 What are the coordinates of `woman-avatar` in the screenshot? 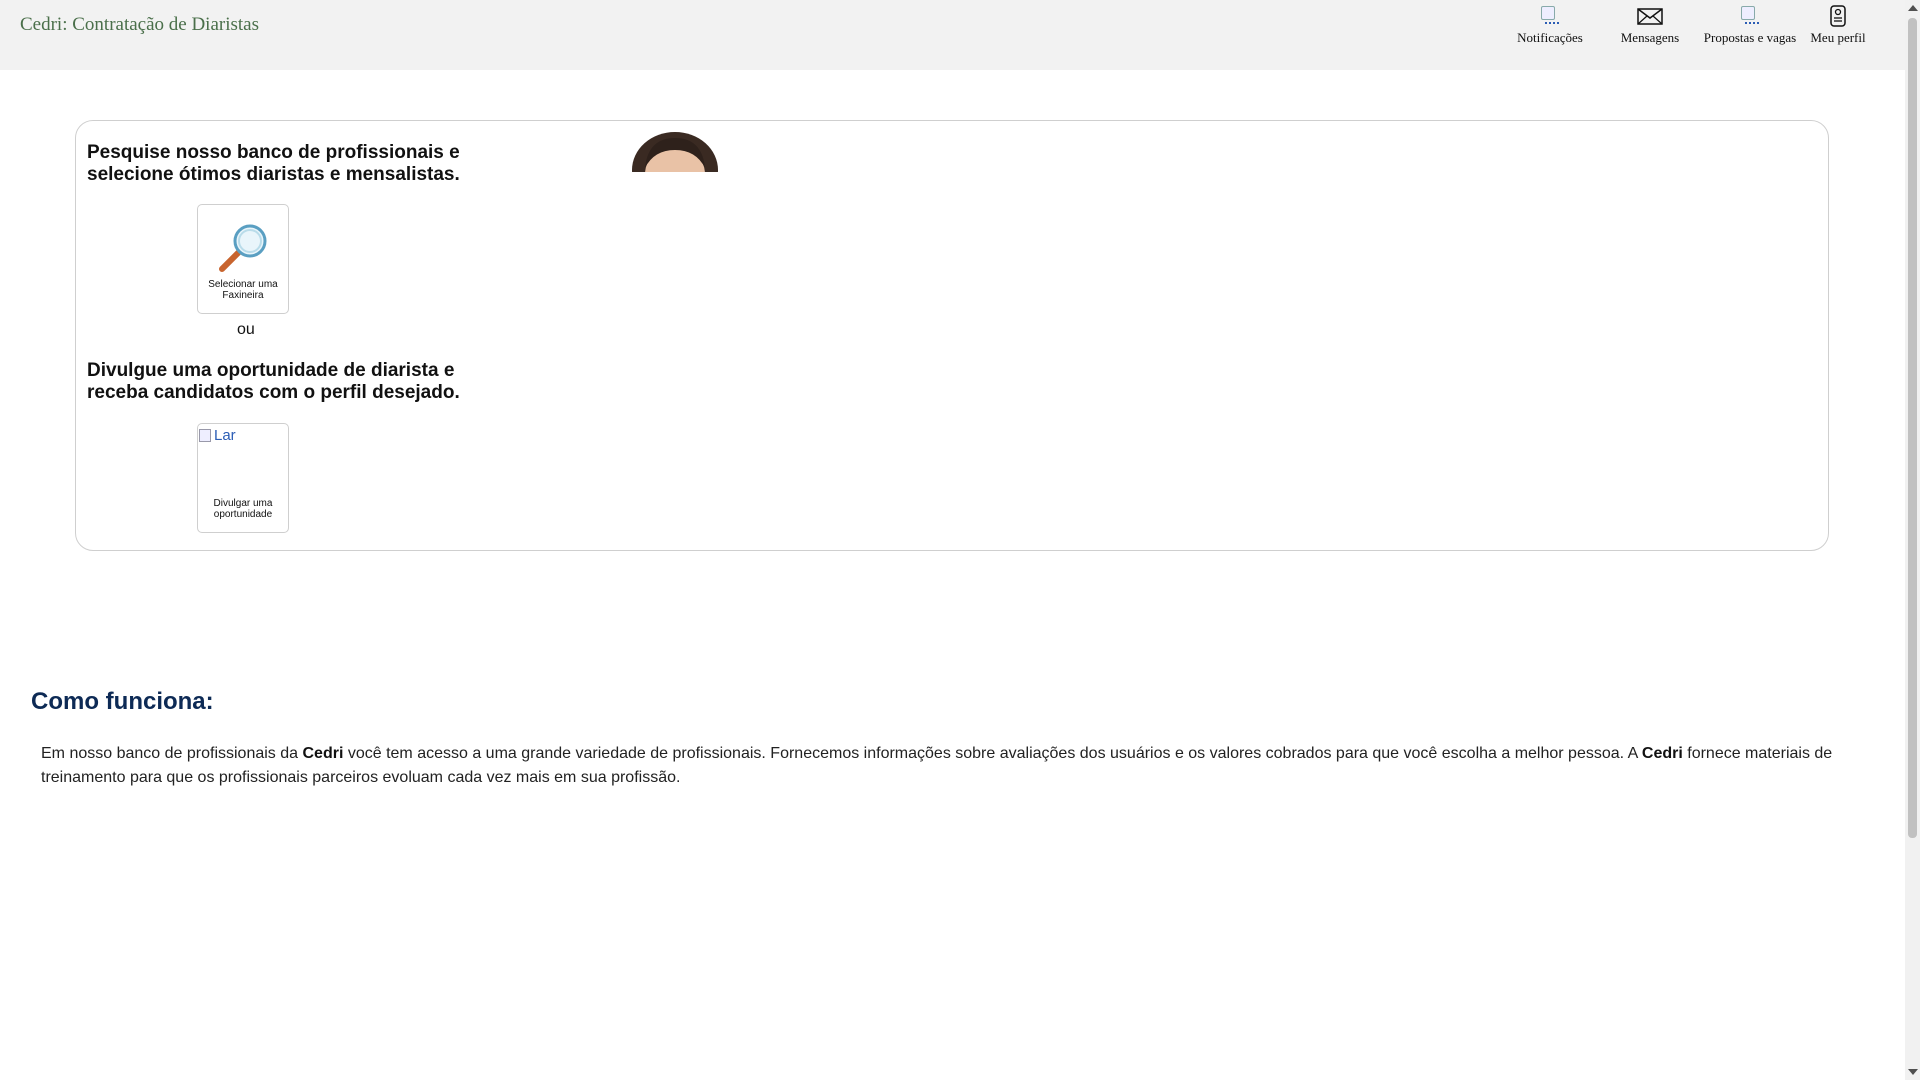 It's located at (675, 150).